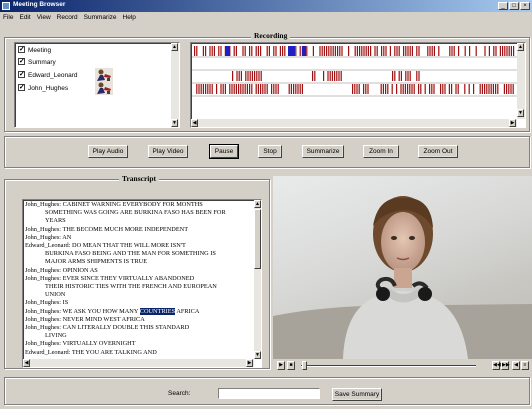 Image resolution: width=532 pixels, height=409 pixels. I want to click on transcript-line: John_Hughes: VIRTUALLY OVERNIGHT, so click(125, 344).